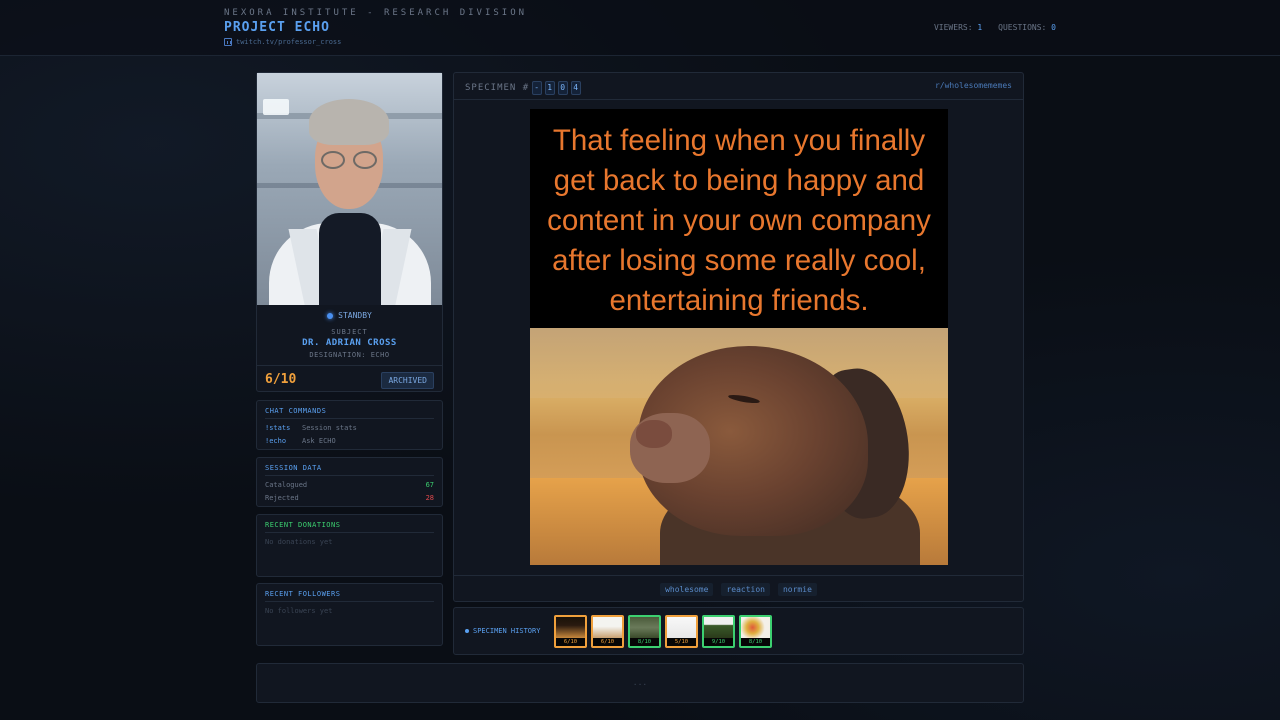  What do you see at coordinates (293, 468) in the screenshot?
I see `session-data-title: SESSION DATA` at bounding box center [293, 468].